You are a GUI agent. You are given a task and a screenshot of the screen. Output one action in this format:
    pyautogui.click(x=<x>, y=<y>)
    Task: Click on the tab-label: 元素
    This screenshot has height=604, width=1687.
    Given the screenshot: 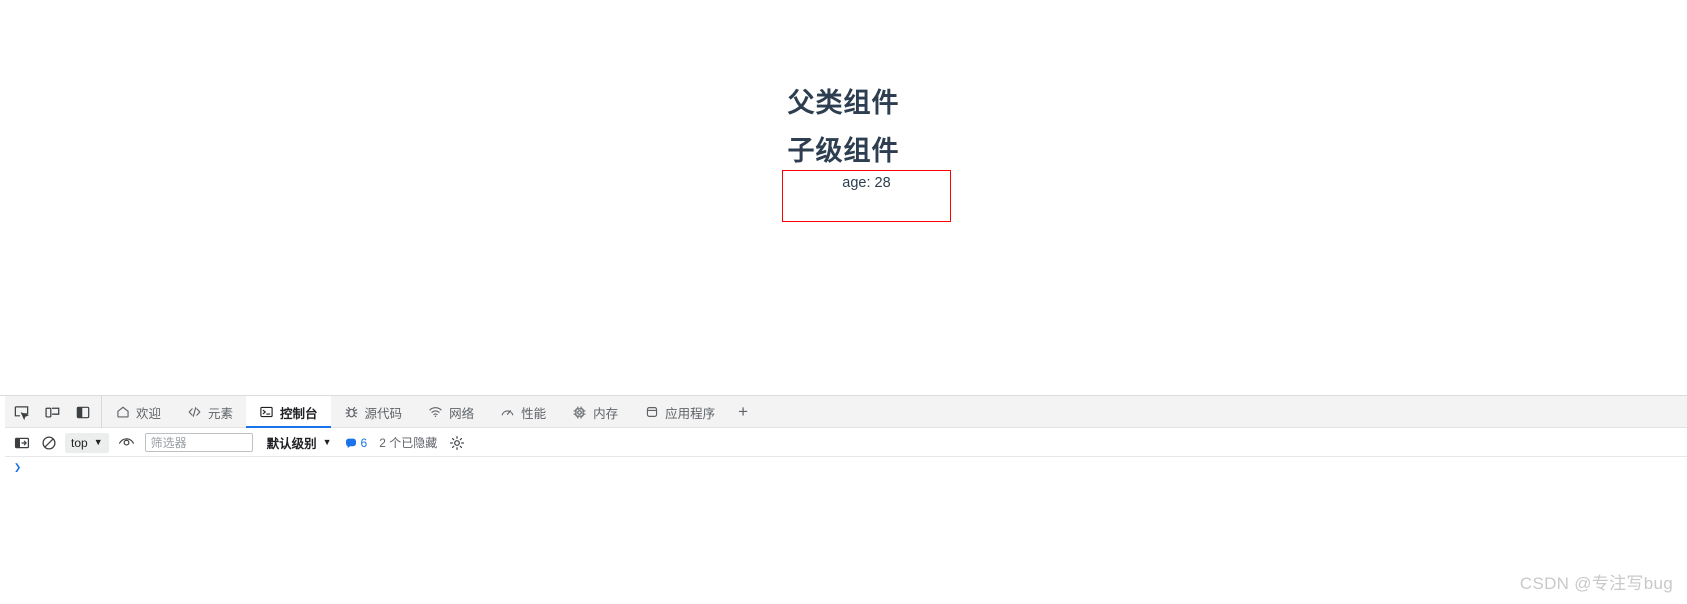 What is the action you would take?
    pyautogui.click(x=221, y=413)
    